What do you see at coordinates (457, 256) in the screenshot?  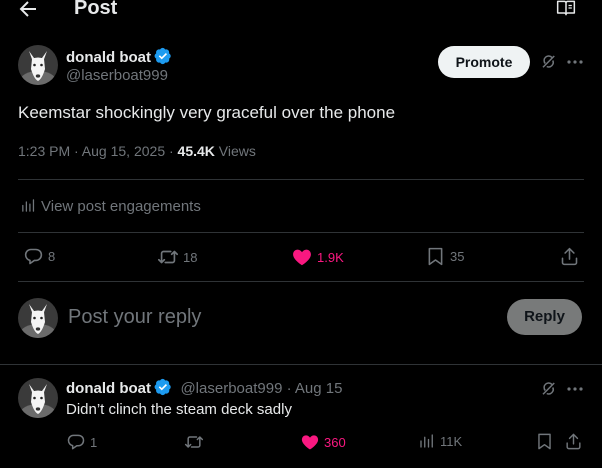 I see `bookmark-count: 35` at bounding box center [457, 256].